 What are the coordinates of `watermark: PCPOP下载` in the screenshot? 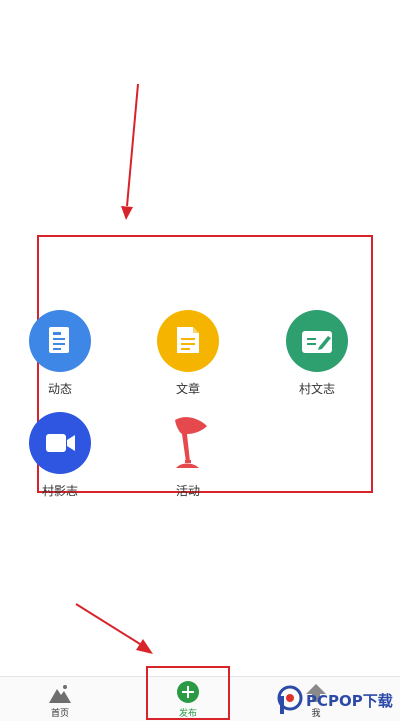 It's located at (338, 702).